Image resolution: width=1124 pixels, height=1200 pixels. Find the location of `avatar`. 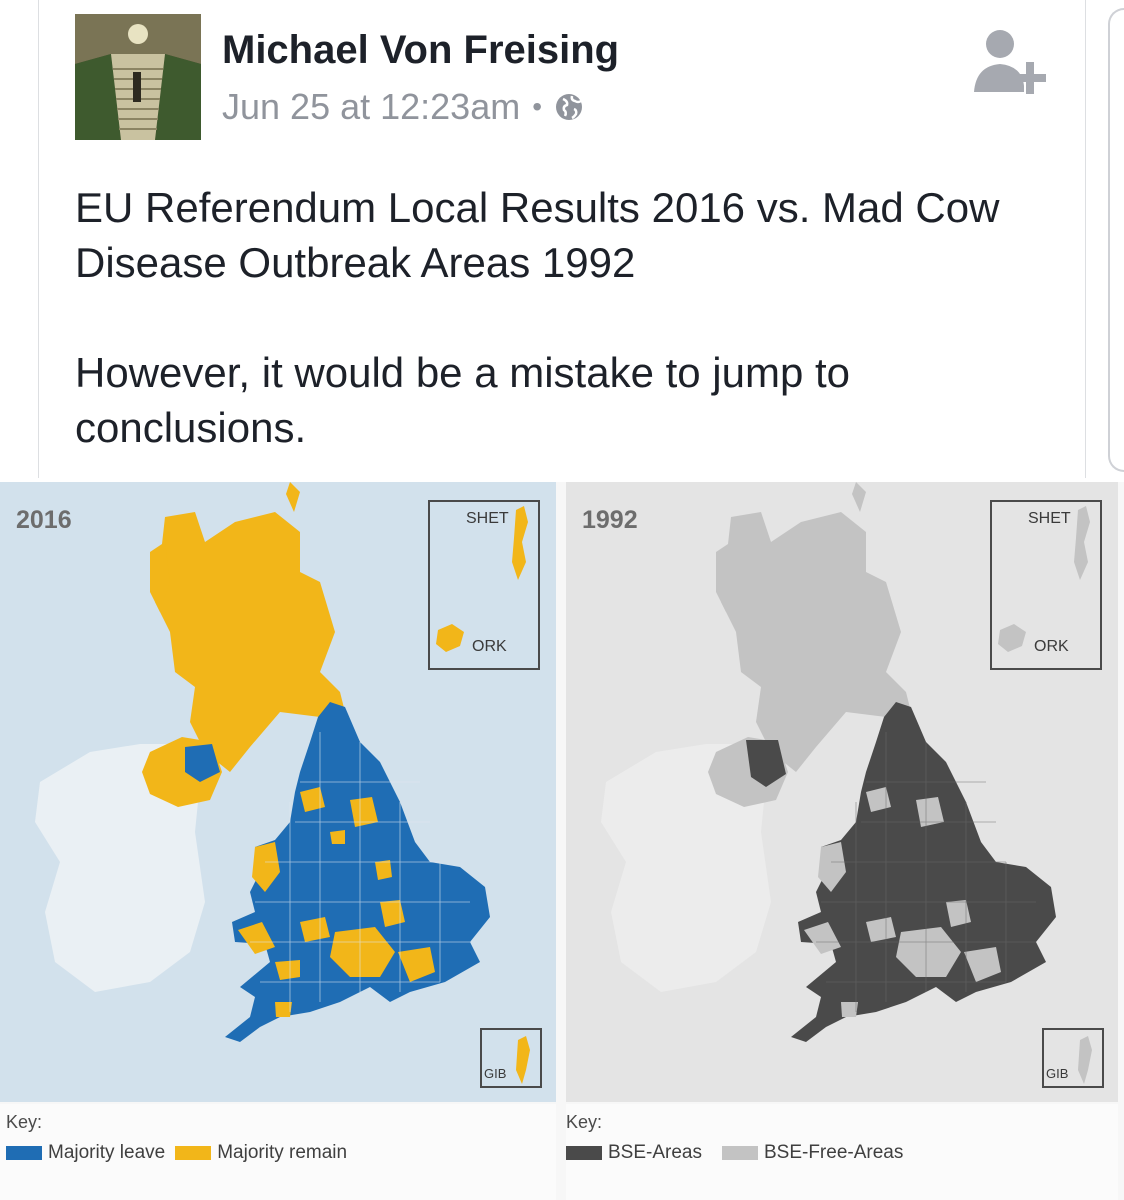

avatar is located at coordinates (138, 77).